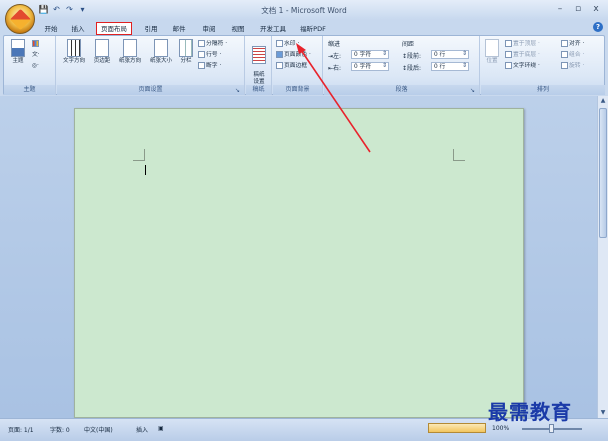 The image size is (608, 441). What do you see at coordinates (508, 43) in the screenshot?
I see `bring-to-front-icon` at bounding box center [508, 43].